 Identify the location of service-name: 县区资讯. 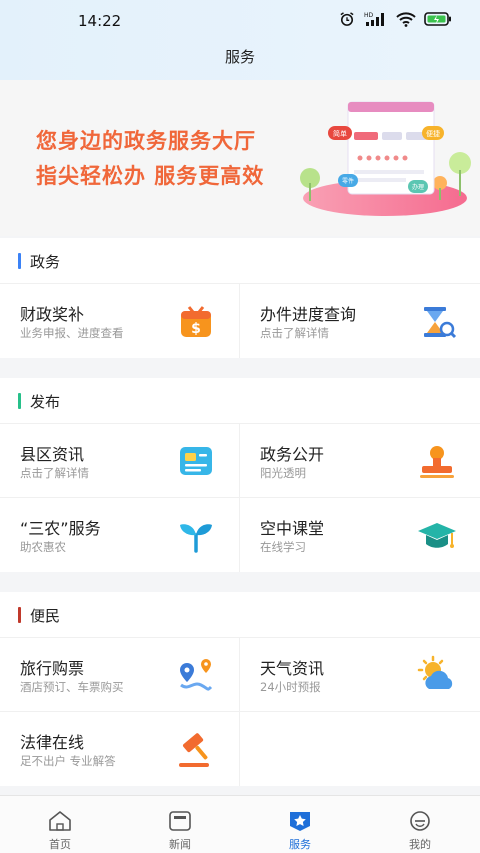
(52, 454).